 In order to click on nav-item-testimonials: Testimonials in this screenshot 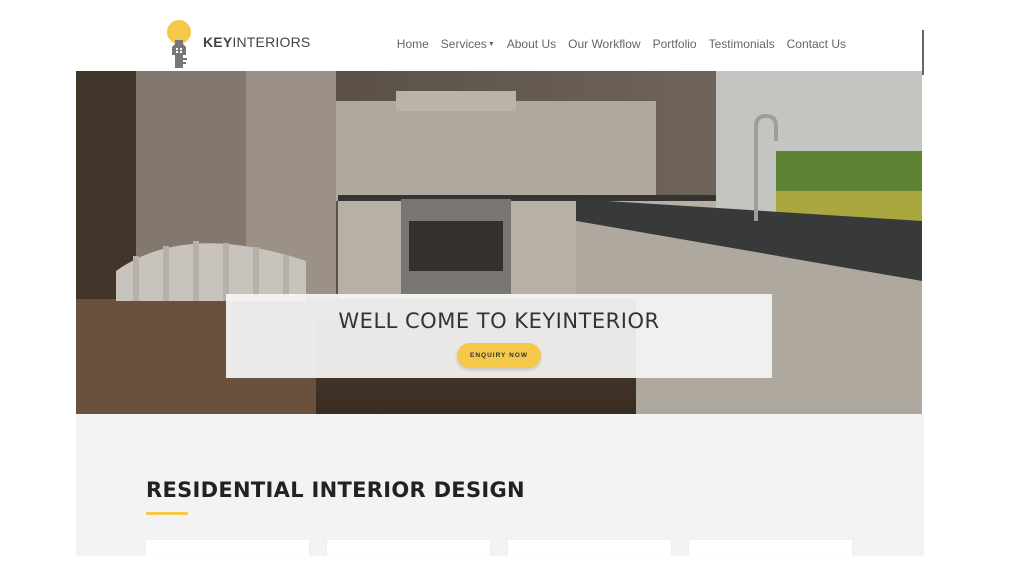, I will do `click(742, 44)`.